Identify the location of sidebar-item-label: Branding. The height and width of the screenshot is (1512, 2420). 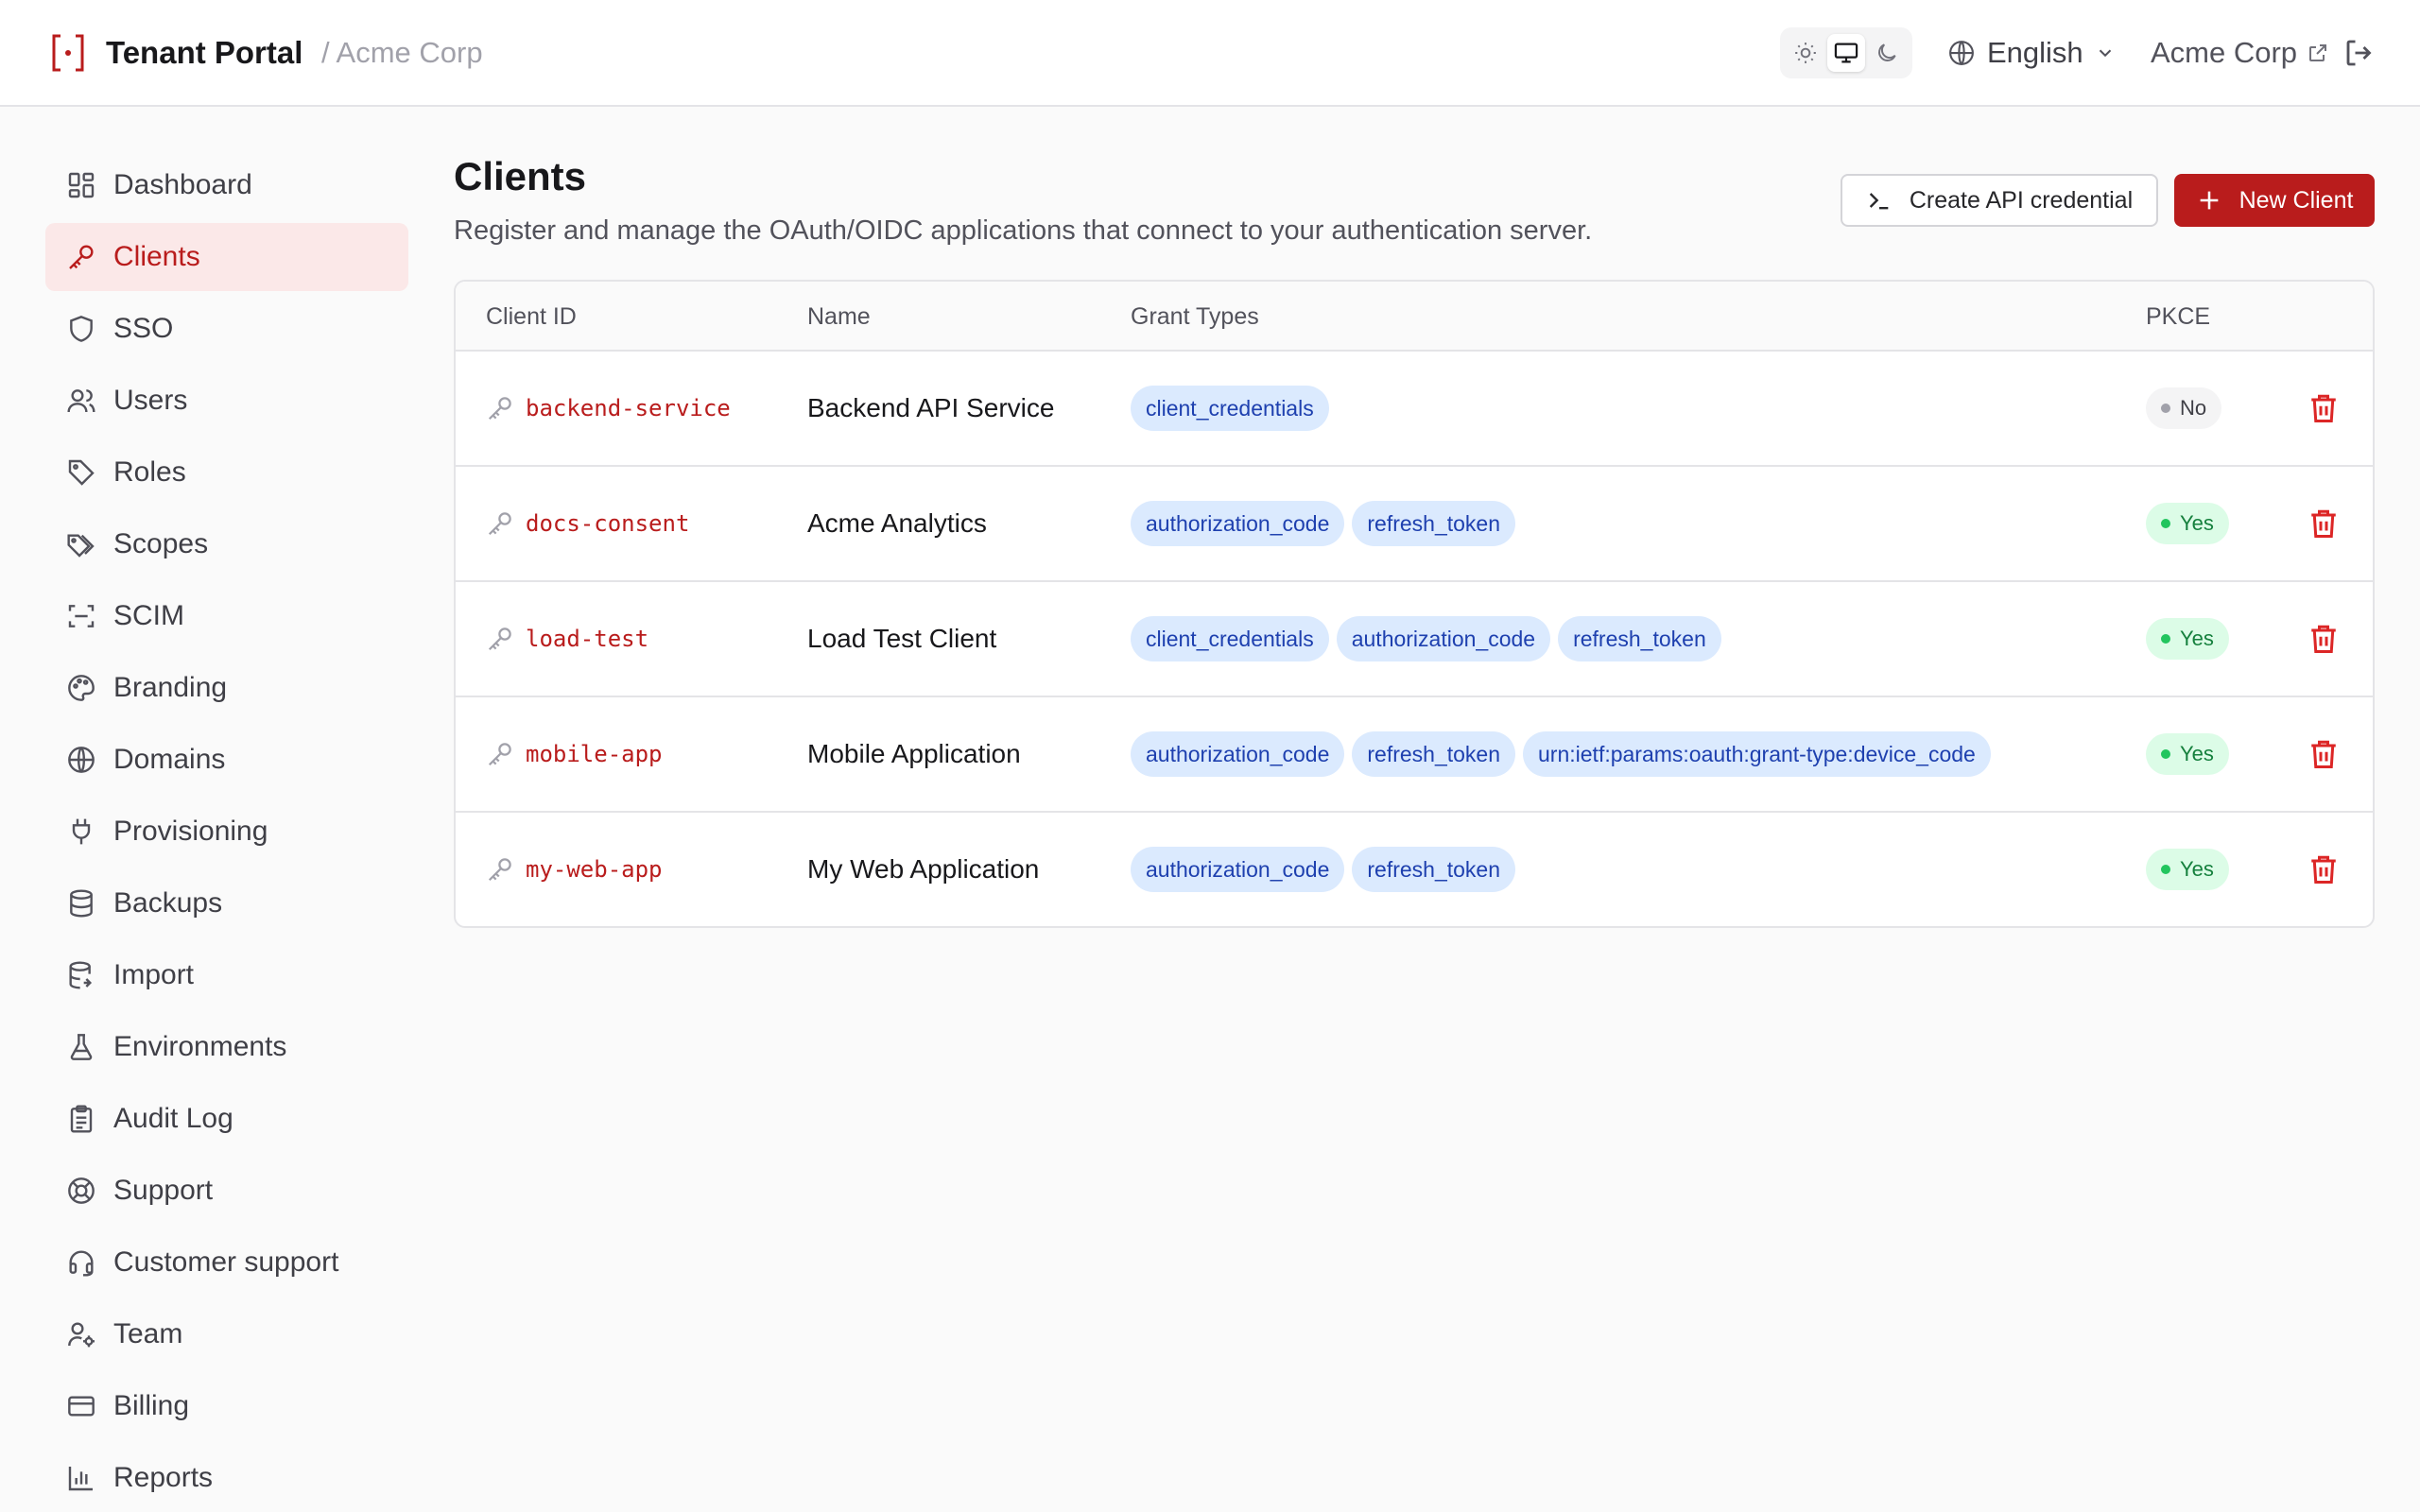
(170, 687).